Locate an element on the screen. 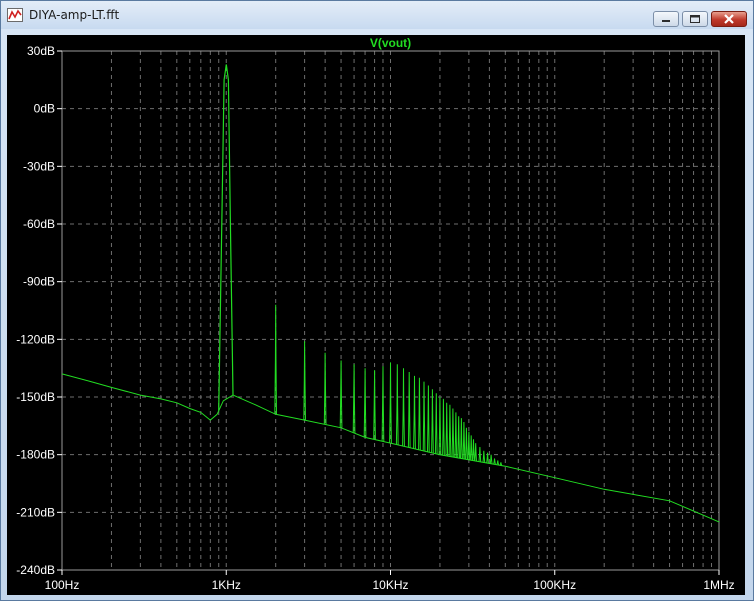 The width and height of the screenshot is (754, 601). x-tick-label: 1KHz is located at coordinates (226, 585).